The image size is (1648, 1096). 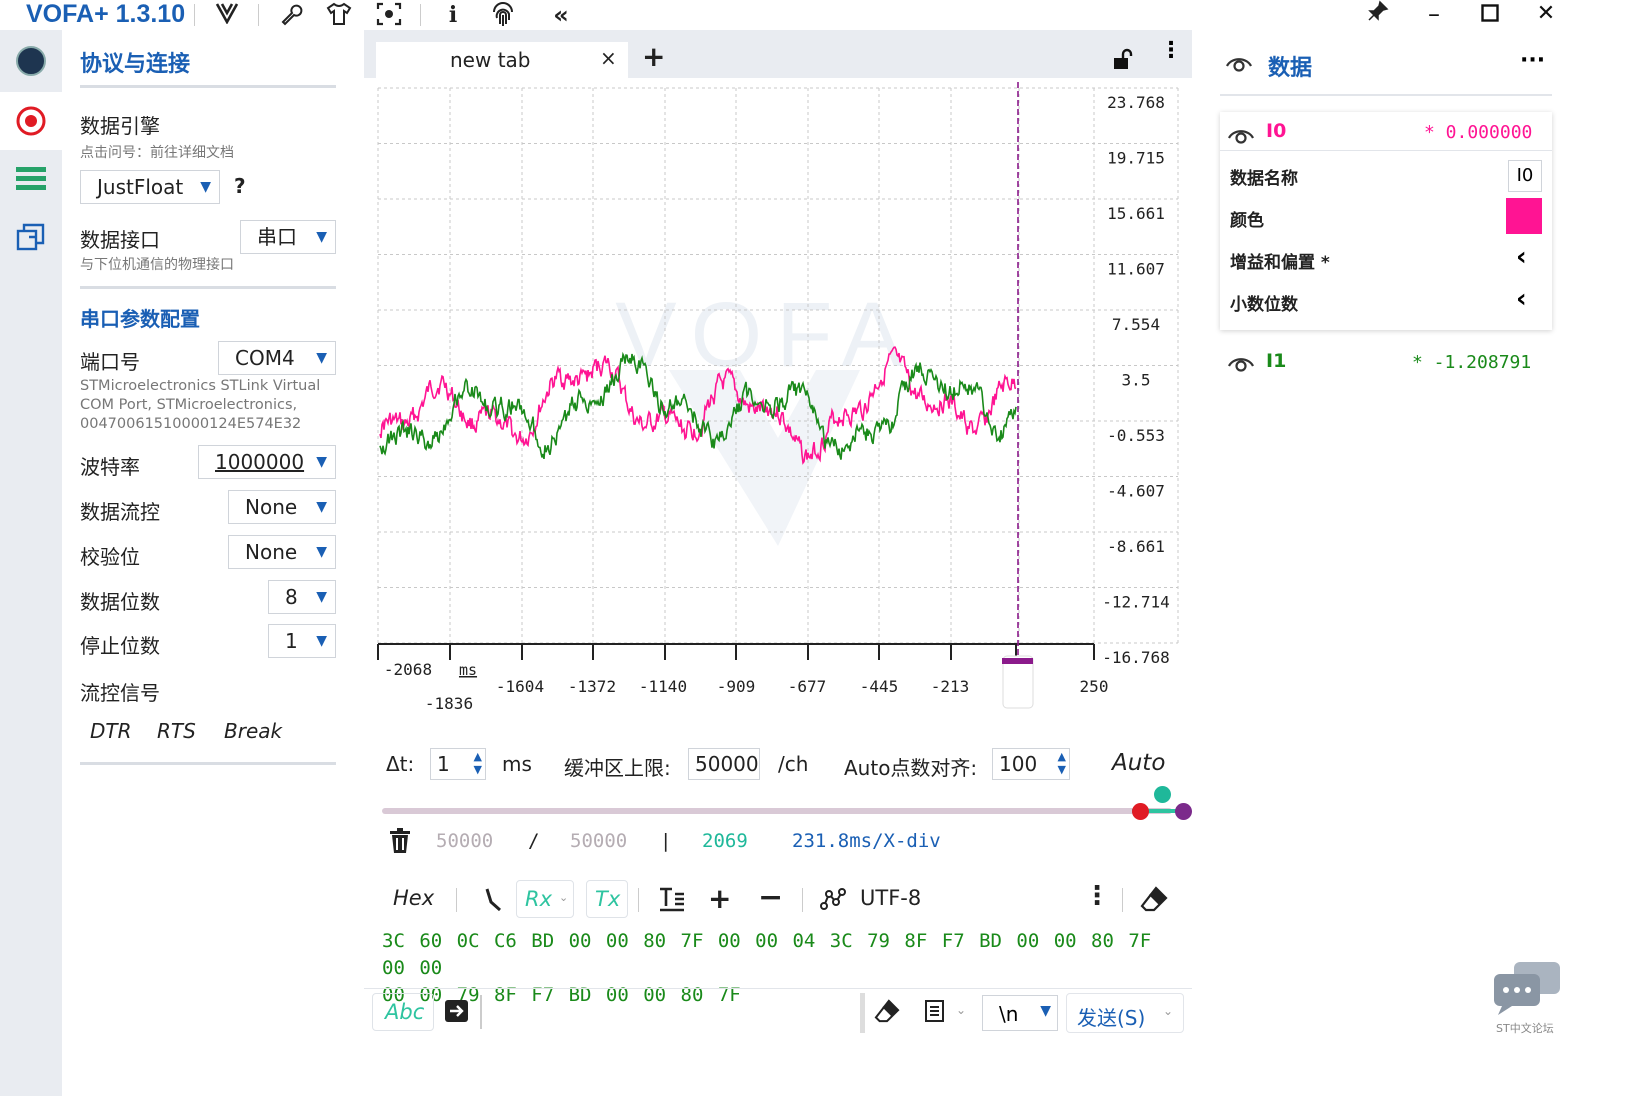 What do you see at coordinates (403, 1012) in the screenshot?
I see `send-mode-toggle: Abc` at bounding box center [403, 1012].